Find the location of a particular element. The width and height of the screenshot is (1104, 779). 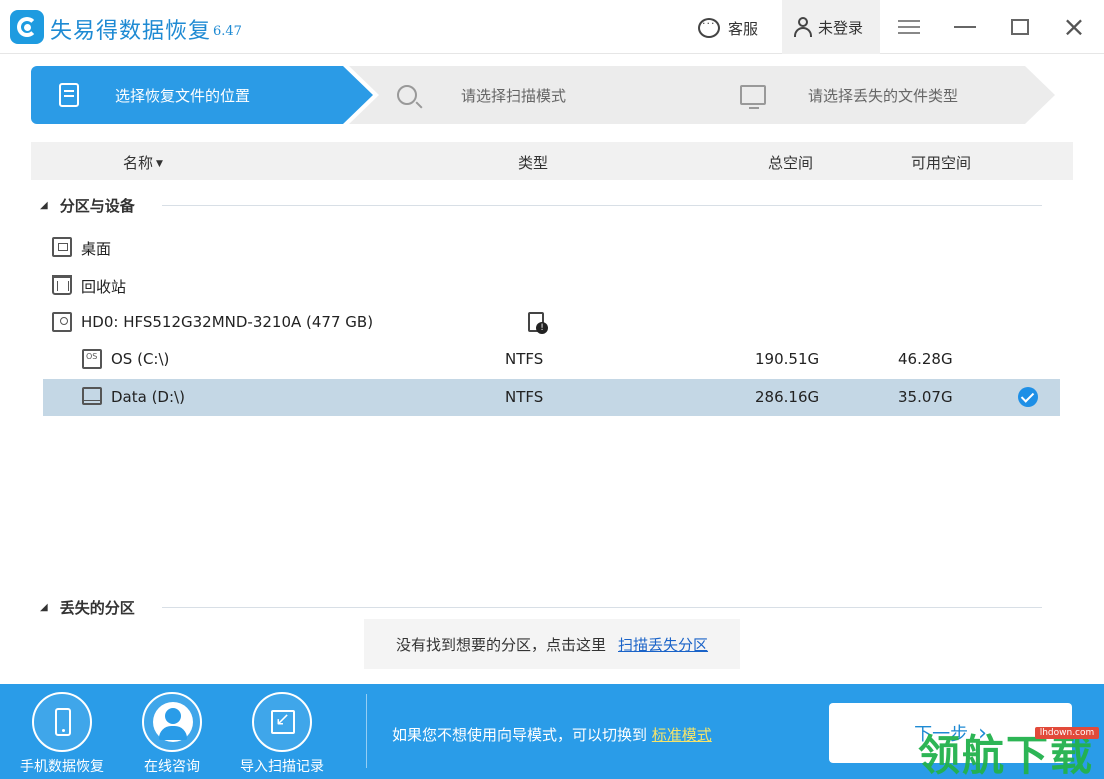

row-total: 190.51G is located at coordinates (787, 359).